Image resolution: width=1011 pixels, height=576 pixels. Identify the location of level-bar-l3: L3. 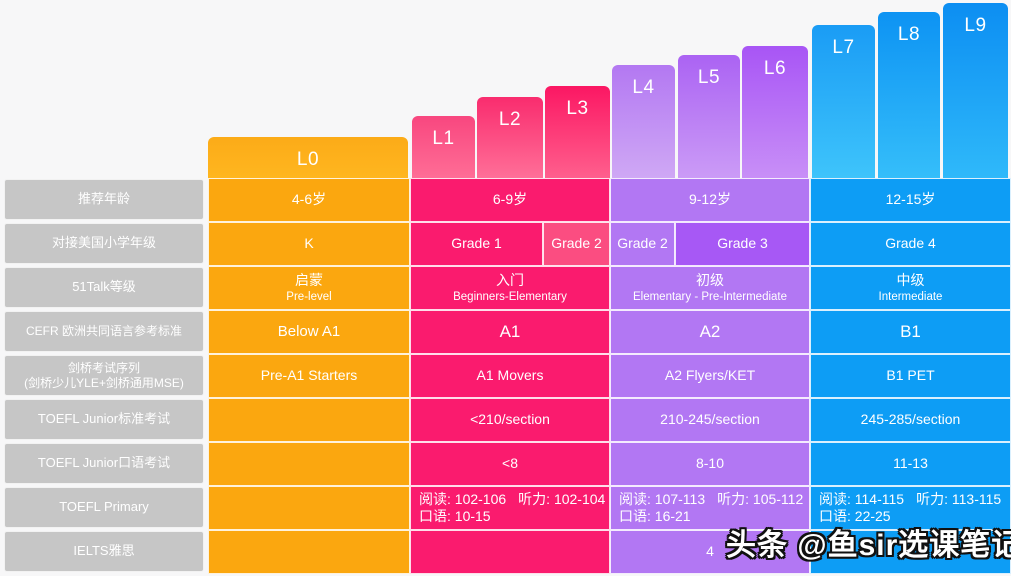
(577, 132).